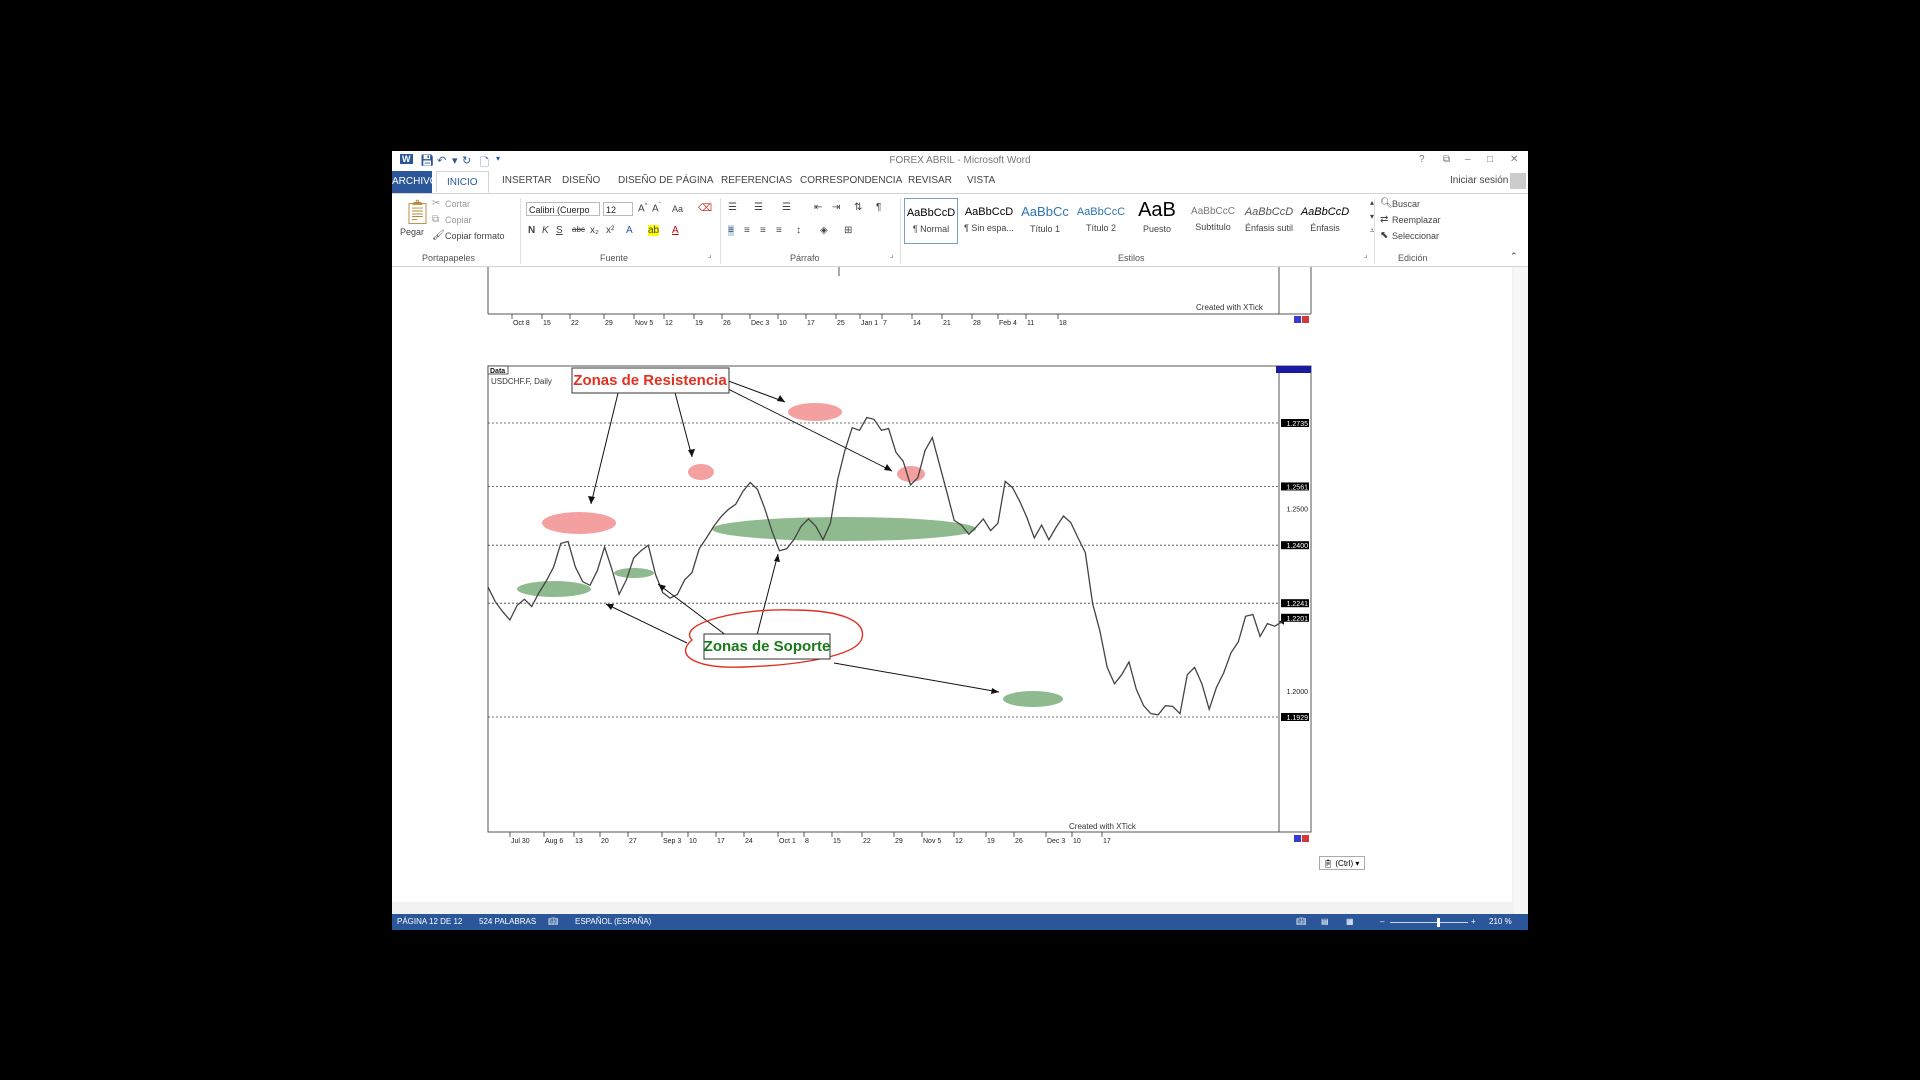  Describe the element at coordinates (1342, 863) in the screenshot. I see `paste-options-button: 📋︎ (Ctrl) ▾` at that location.